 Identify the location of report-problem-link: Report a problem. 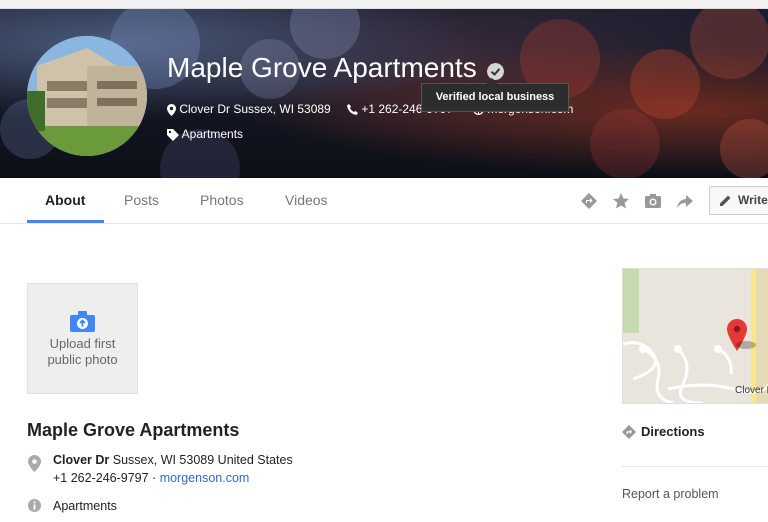
(670, 494).